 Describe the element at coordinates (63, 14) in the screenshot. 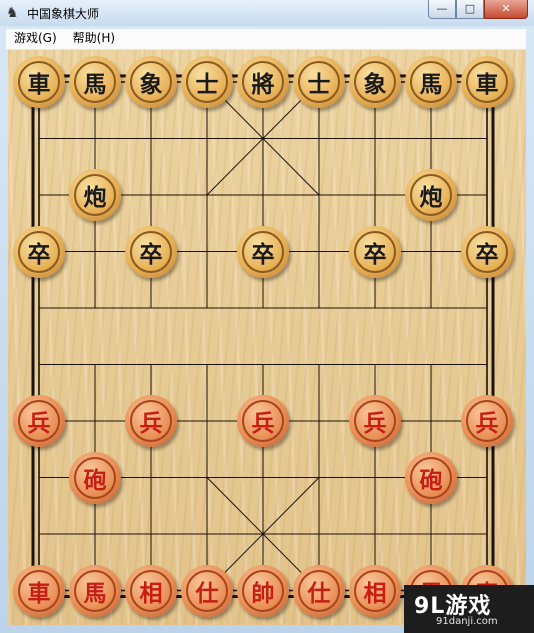

I see `window-title: 中国象棋大师` at that location.